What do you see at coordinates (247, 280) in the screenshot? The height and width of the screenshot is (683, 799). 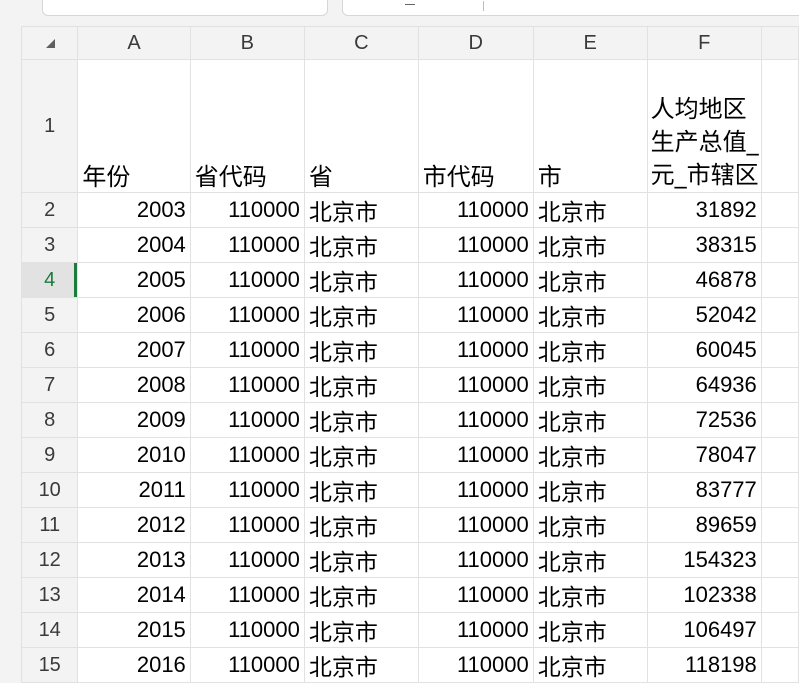 I see `cell-b4: 110000` at bounding box center [247, 280].